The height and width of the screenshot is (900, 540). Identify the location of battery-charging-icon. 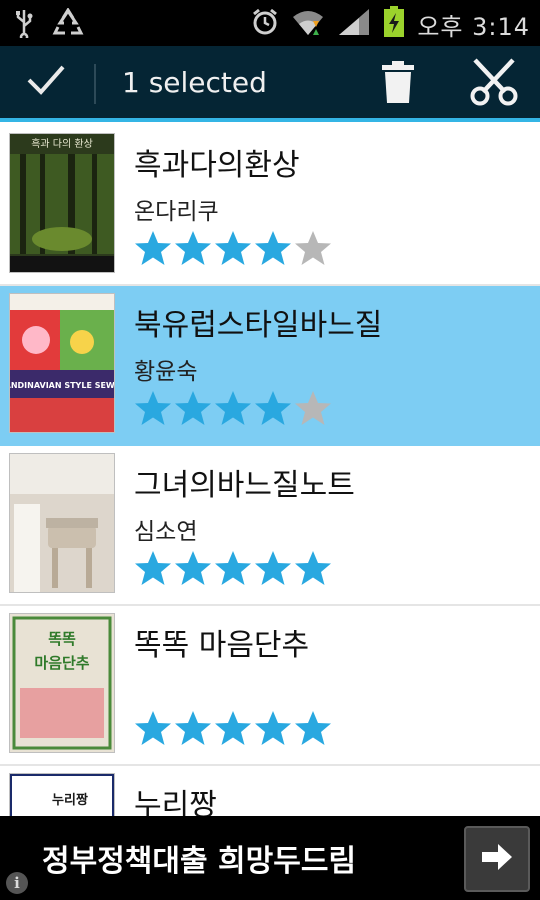
(394, 24).